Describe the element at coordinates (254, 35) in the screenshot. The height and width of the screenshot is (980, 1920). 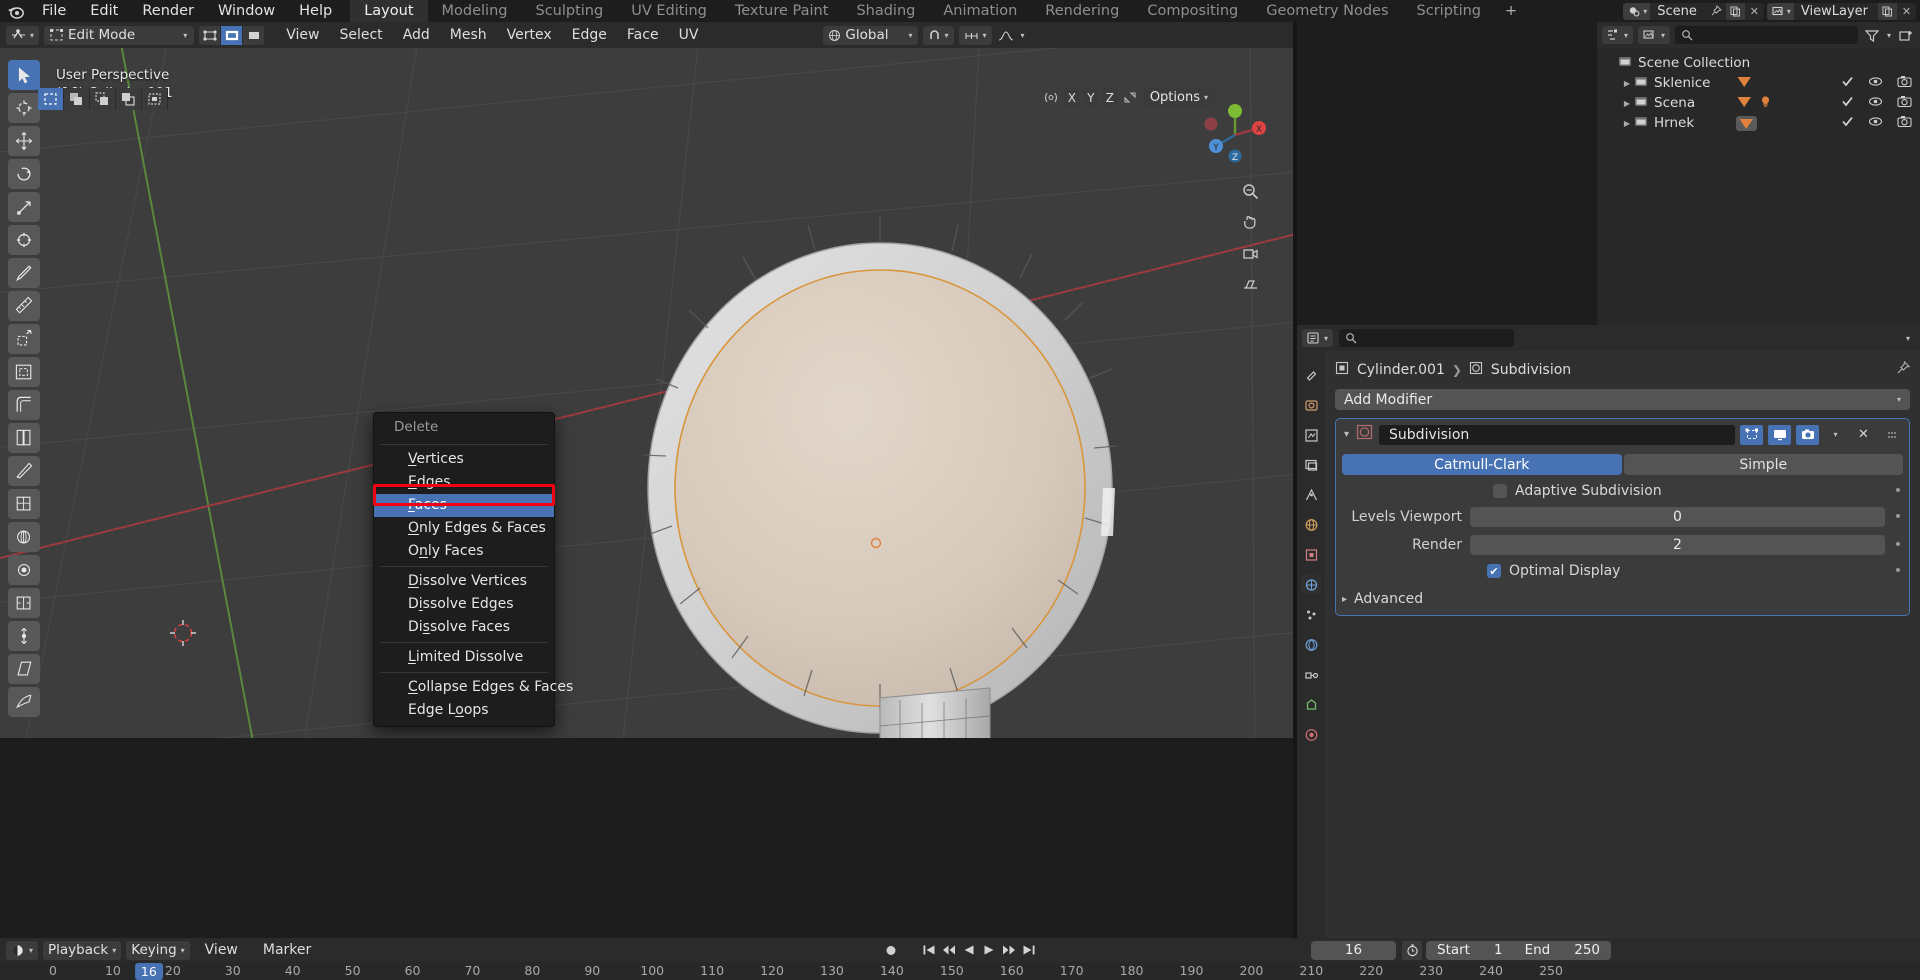
I see `face-select-icon` at that location.